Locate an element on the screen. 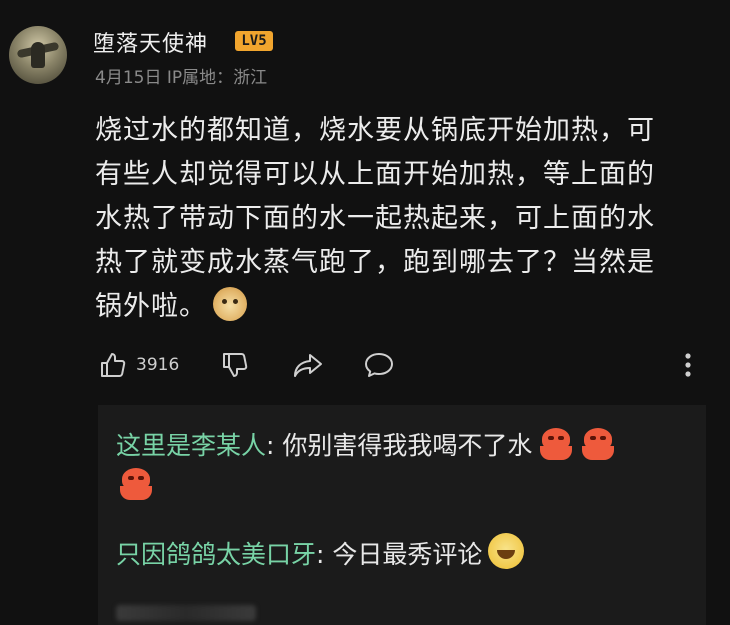  laughing-emoji is located at coordinates (506, 551).